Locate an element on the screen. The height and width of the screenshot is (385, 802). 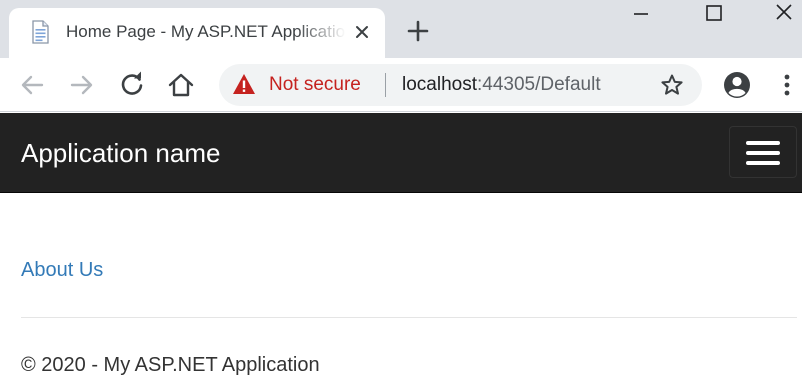
about-us-link: About Us is located at coordinates (62, 270).